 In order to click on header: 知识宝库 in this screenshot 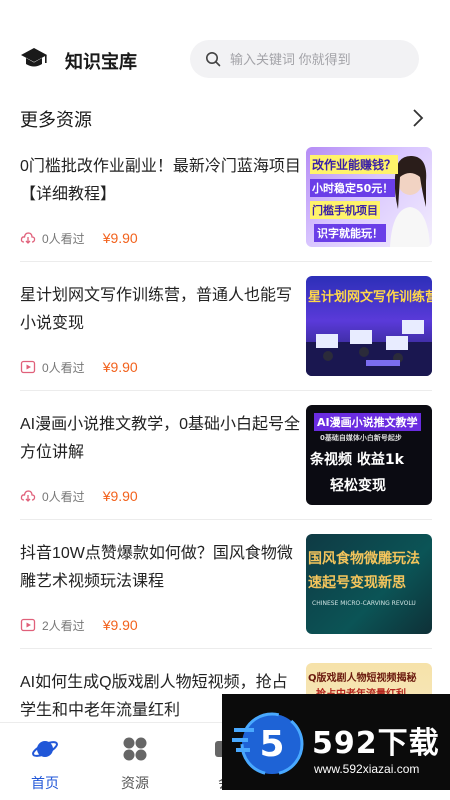, I will do `click(225, 59)`.